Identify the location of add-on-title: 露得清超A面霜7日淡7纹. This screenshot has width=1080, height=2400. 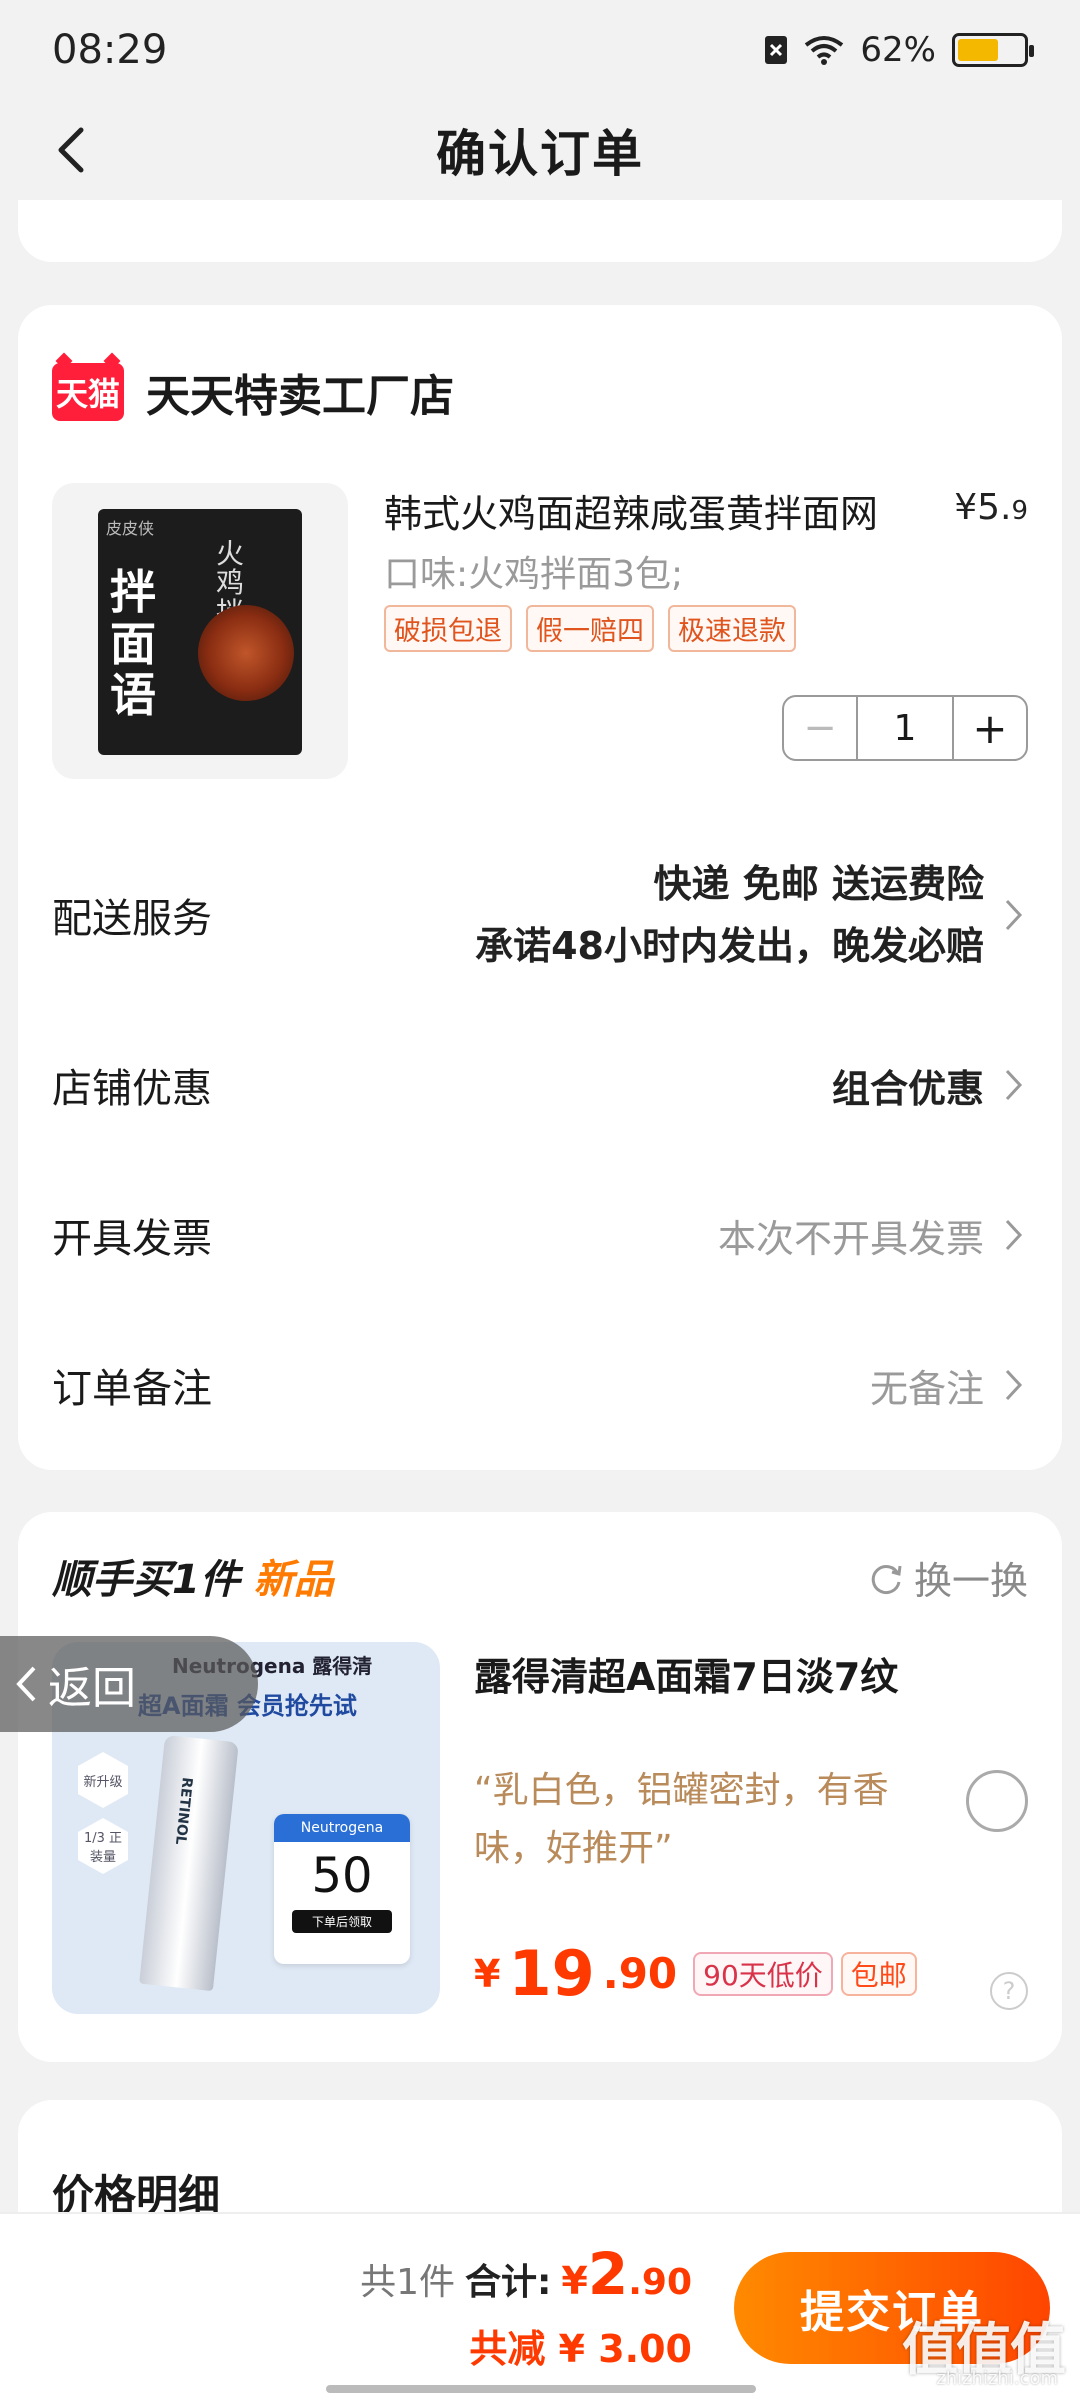
(686, 1673).